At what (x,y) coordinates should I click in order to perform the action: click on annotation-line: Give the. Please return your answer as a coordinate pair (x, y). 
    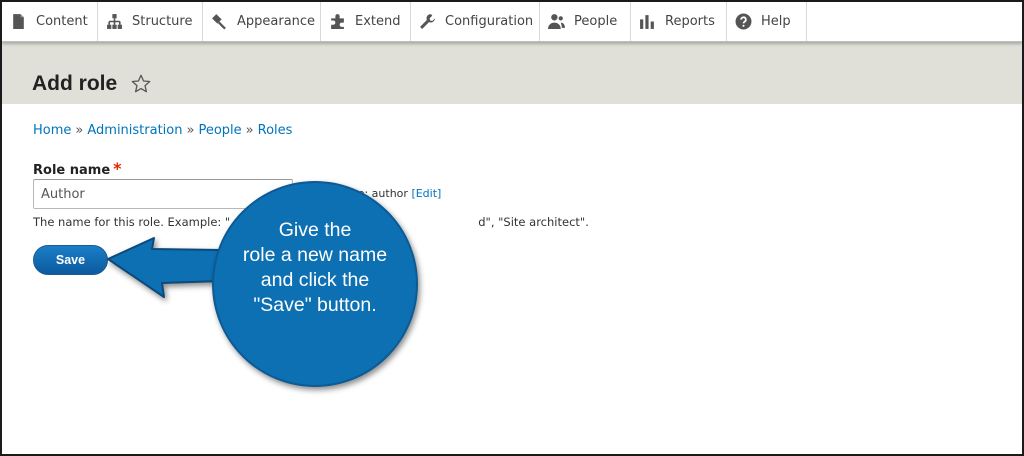
    Looking at the image, I should click on (315, 230).